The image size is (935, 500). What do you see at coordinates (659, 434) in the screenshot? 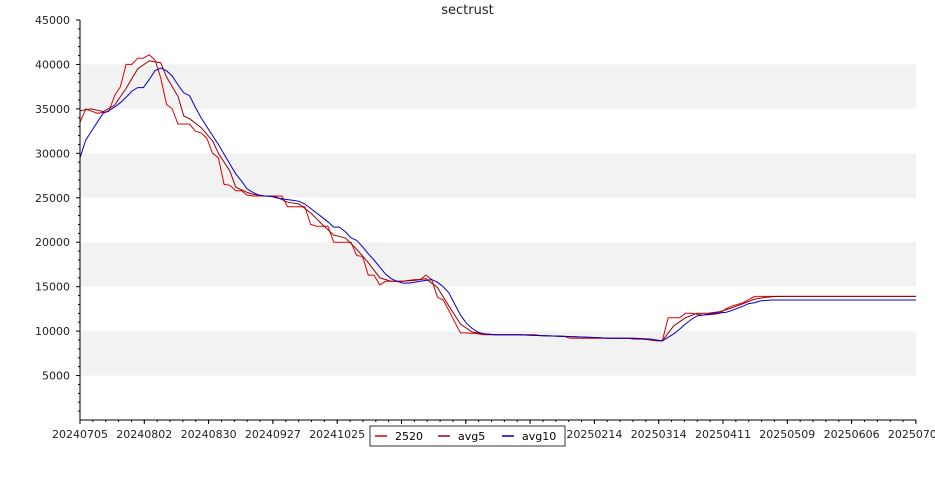
I see `x-tick-label: 20250314` at bounding box center [659, 434].